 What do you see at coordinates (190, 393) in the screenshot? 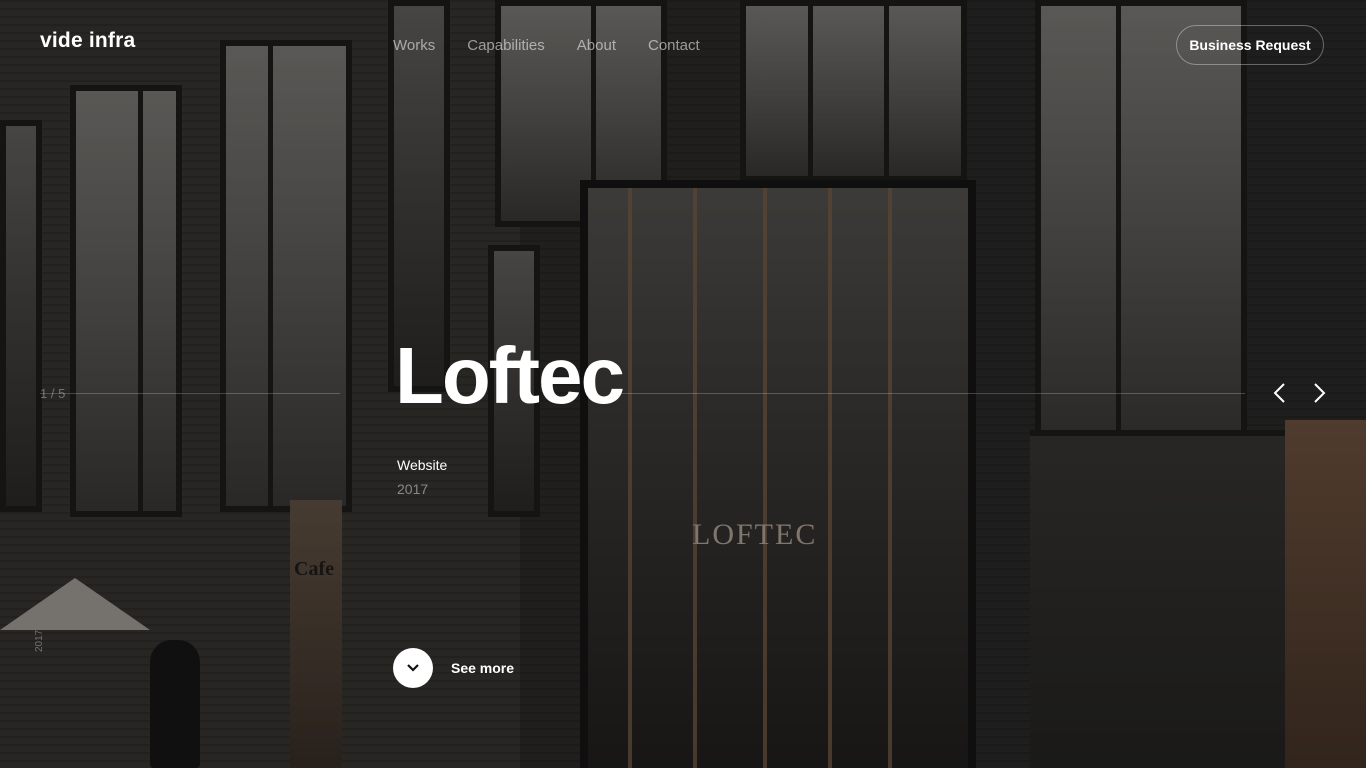
I see `divider-left` at bounding box center [190, 393].